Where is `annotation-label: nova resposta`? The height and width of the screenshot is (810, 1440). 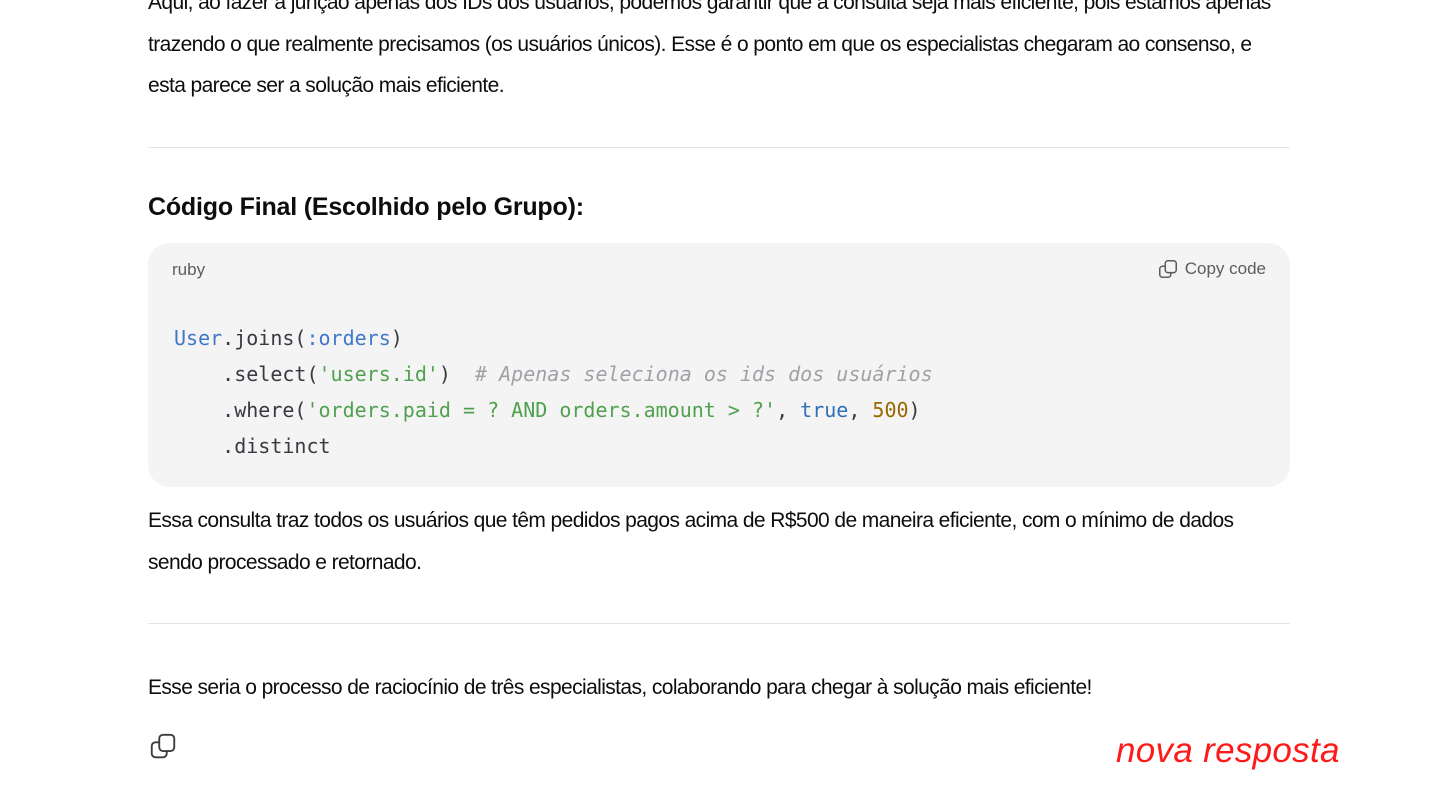
annotation-label: nova resposta is located at coordinates (1228, 750).